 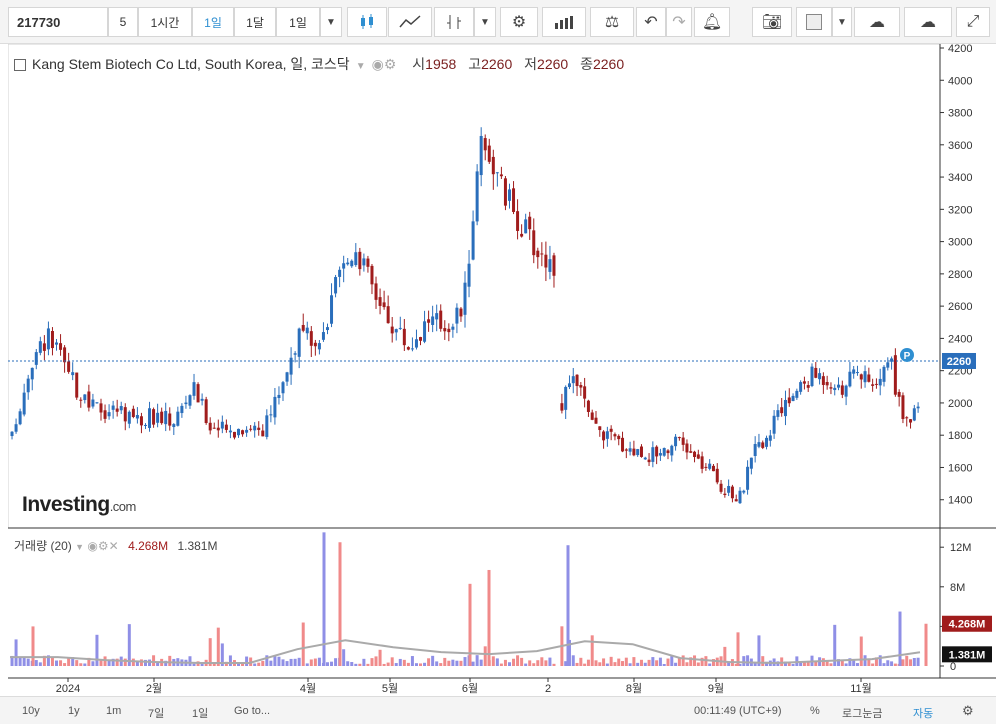 I want to click on range-10y: 10y, so click(x=31, y=711).